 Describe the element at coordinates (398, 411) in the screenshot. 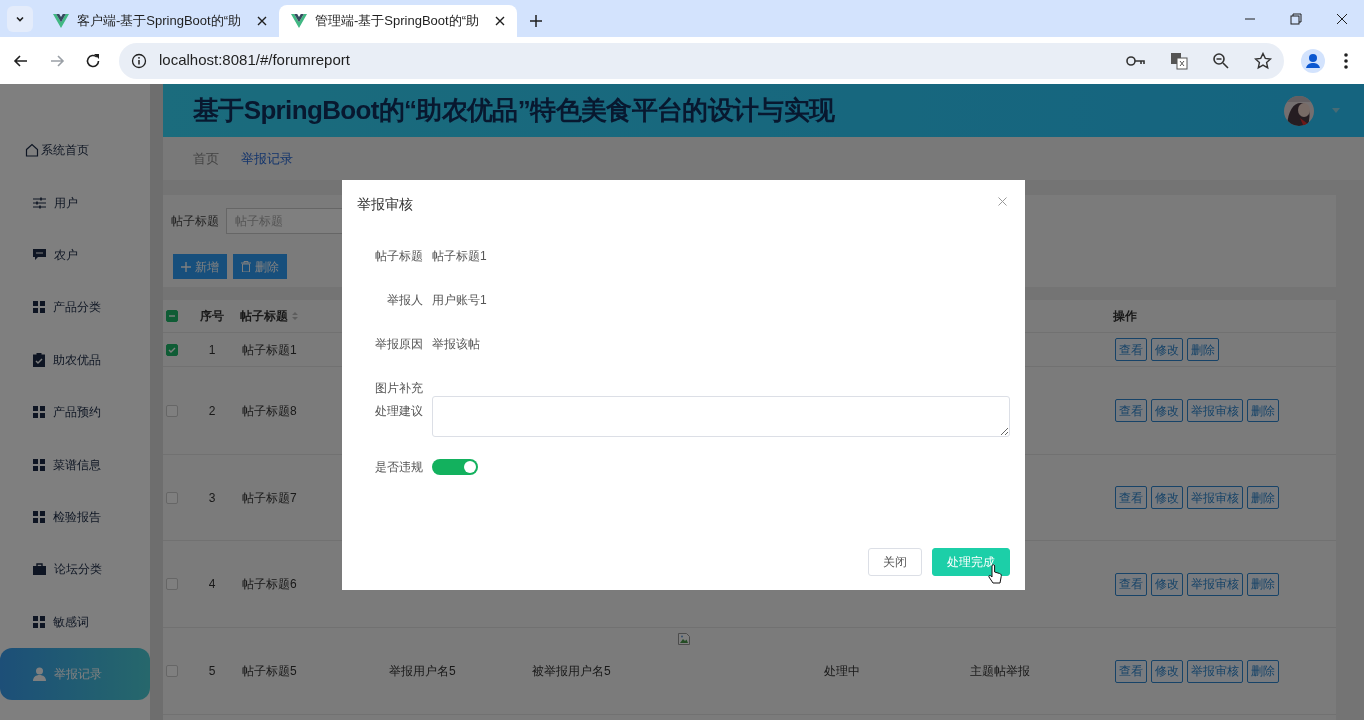

I see `field-label: 处理建议` at that location.